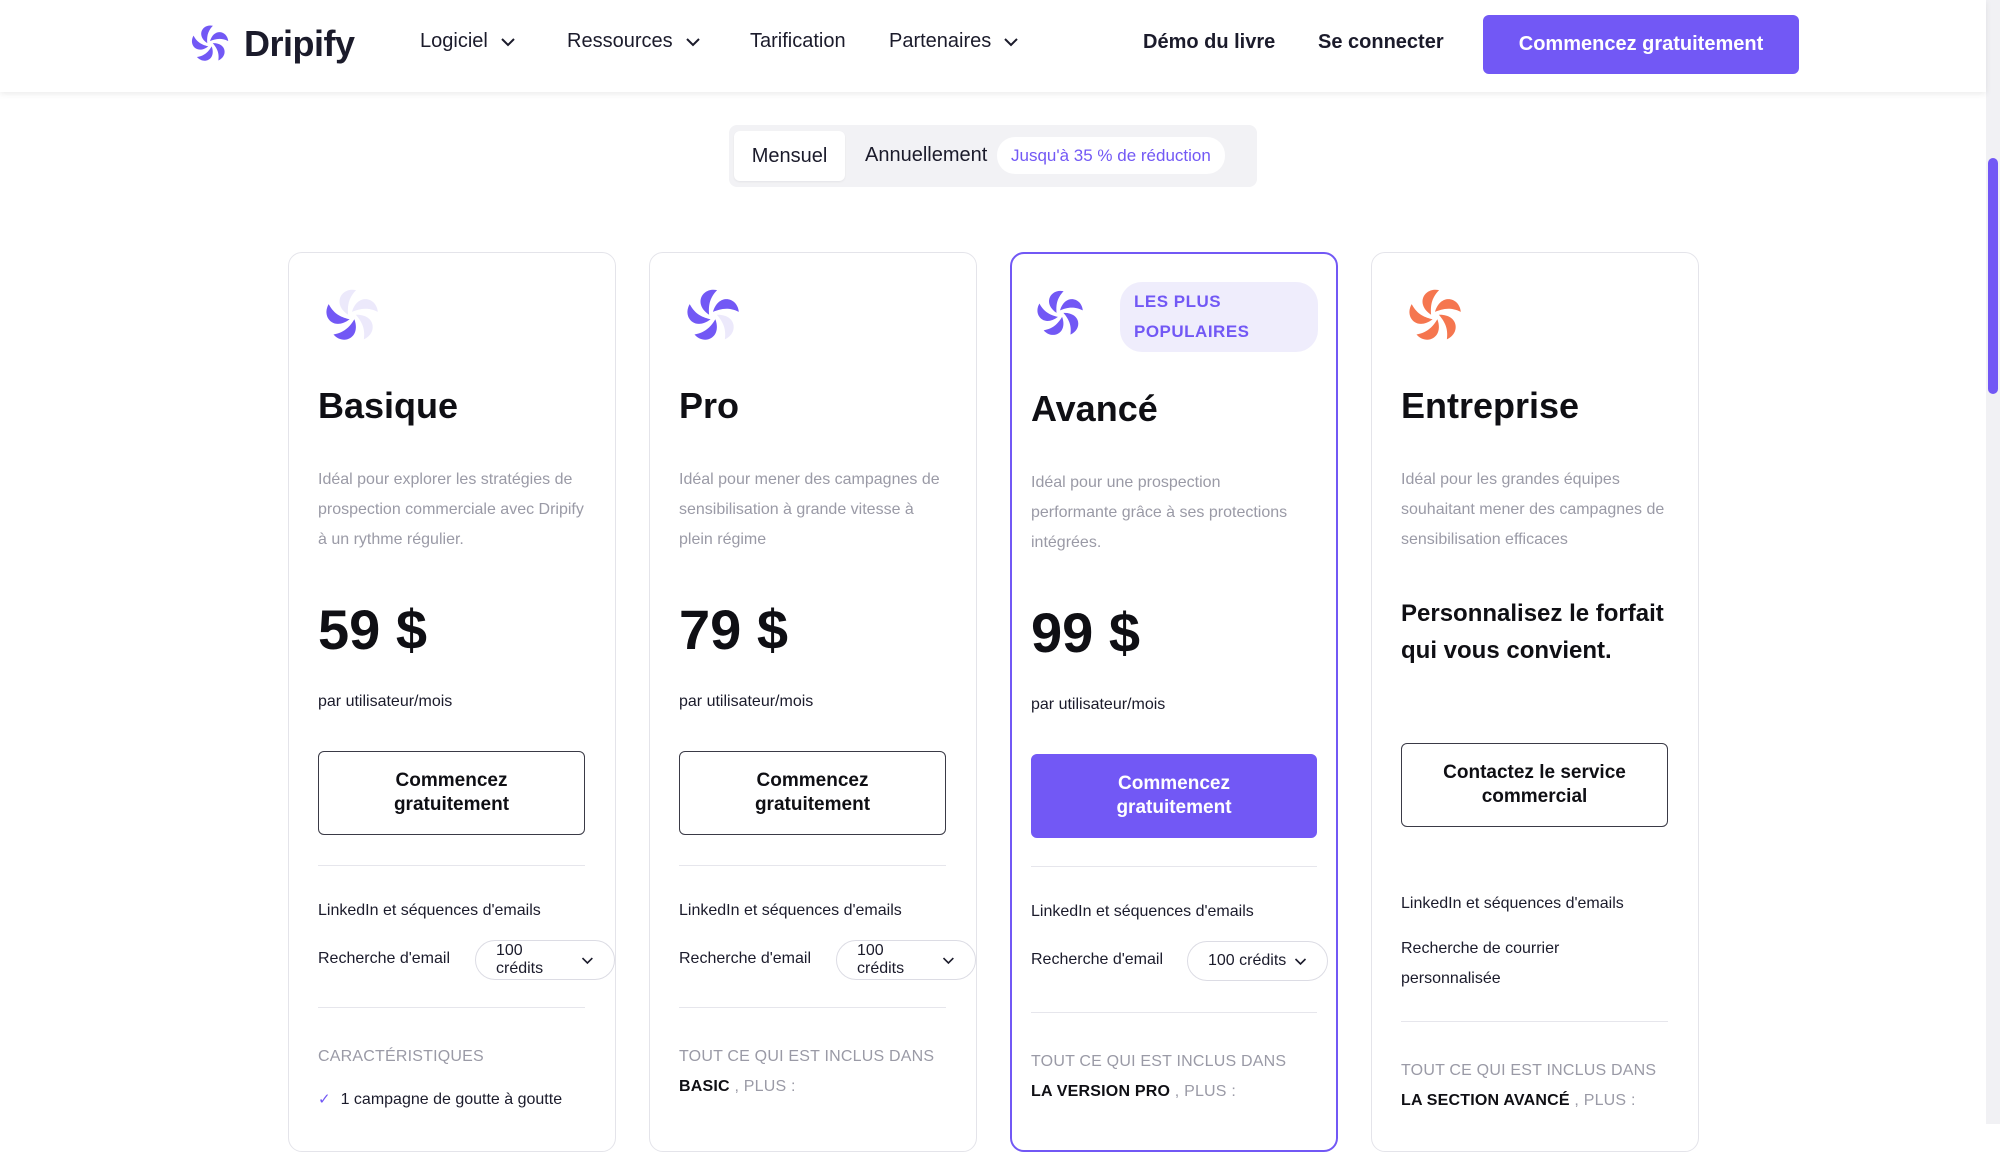 Image resolution: width=2000 pixels, height=1152 pixels. What do you see at coordinates (1480, 963) in the screenshot?
I see `feature-custom-mail-search: Recherche de courrier personnalisée` at bounding box center [1480, 963].